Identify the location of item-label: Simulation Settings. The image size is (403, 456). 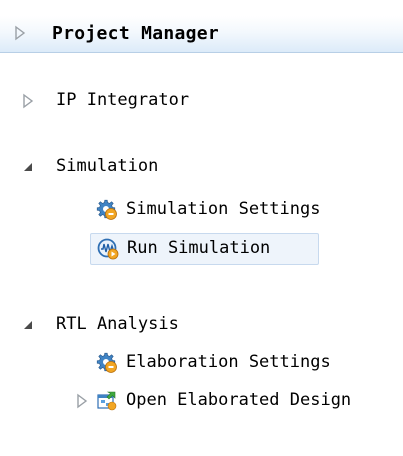
(223, 209).